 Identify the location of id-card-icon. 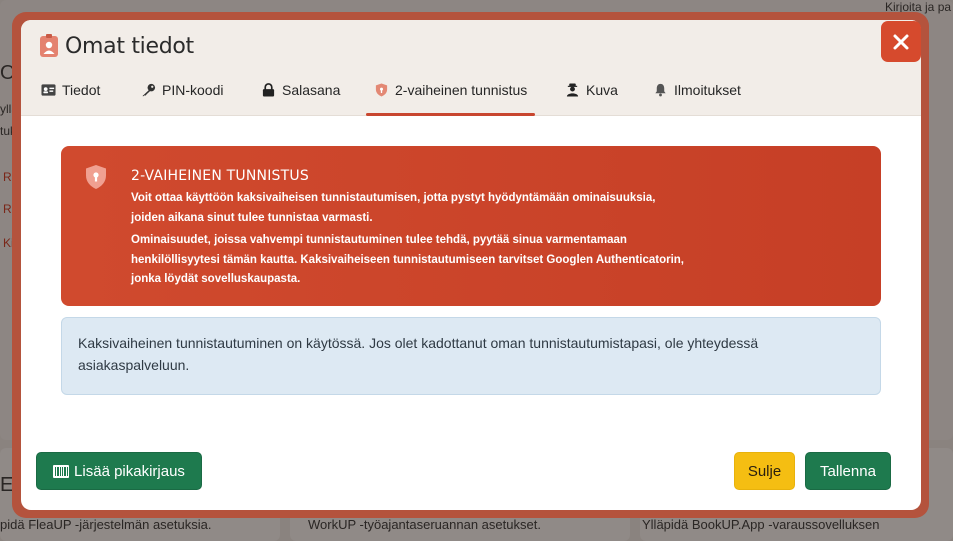
(48, 90).